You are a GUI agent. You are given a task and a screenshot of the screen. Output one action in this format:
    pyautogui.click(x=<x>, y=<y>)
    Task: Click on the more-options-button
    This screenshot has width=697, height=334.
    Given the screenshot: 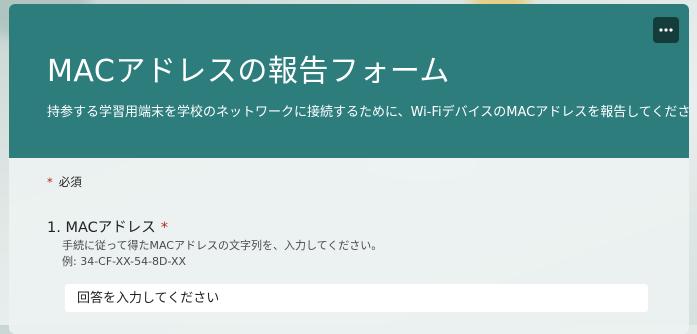 What is the action you would take?
    pyautogui.click(x=666, y=30)
    